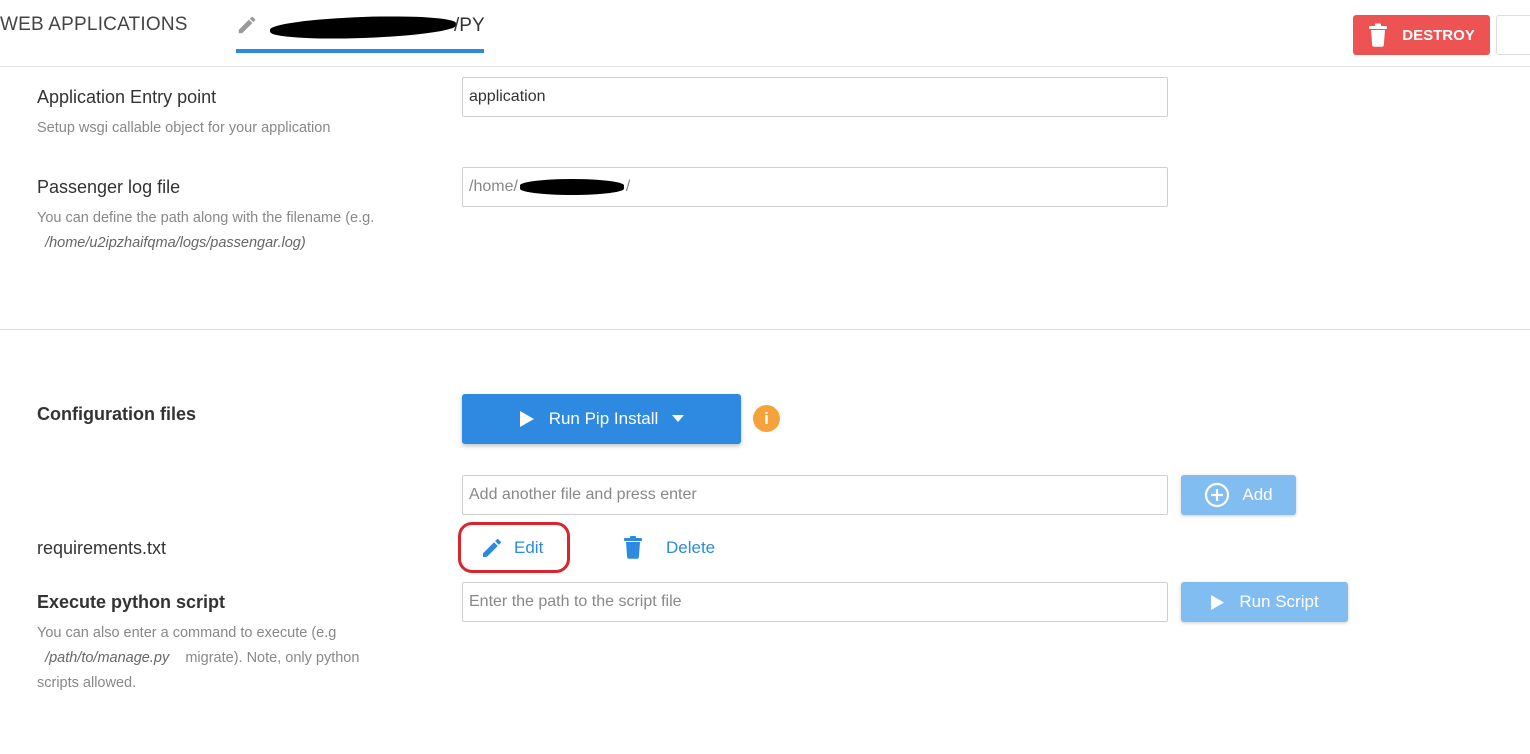 The image size is (1530, 754). Describe the element at coordinates (571, 187) in the screenshot. I see `redacted-username` at that location.